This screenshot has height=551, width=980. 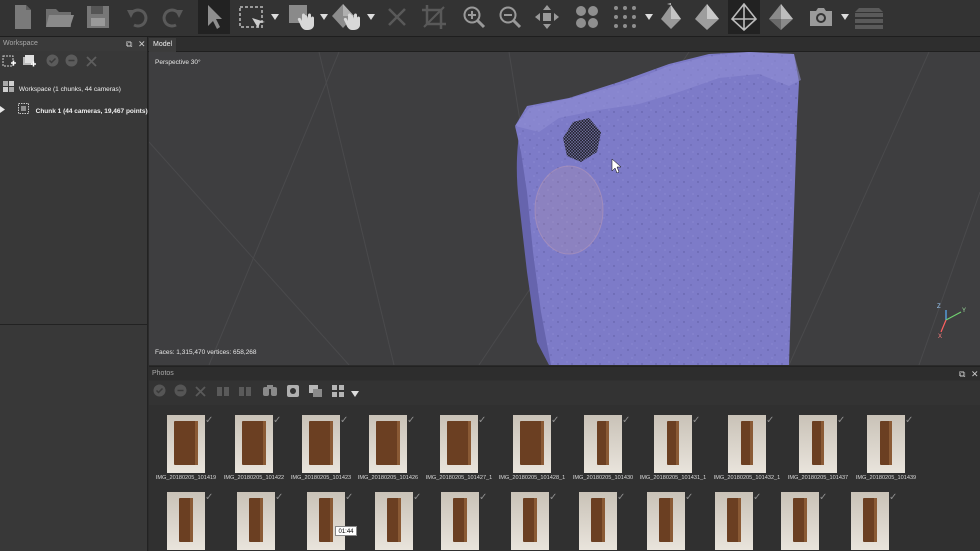 What do you see at coordinates (270, 393) in the screenshot?
I see `binoculars-icon` at bounding box center [270, 393].